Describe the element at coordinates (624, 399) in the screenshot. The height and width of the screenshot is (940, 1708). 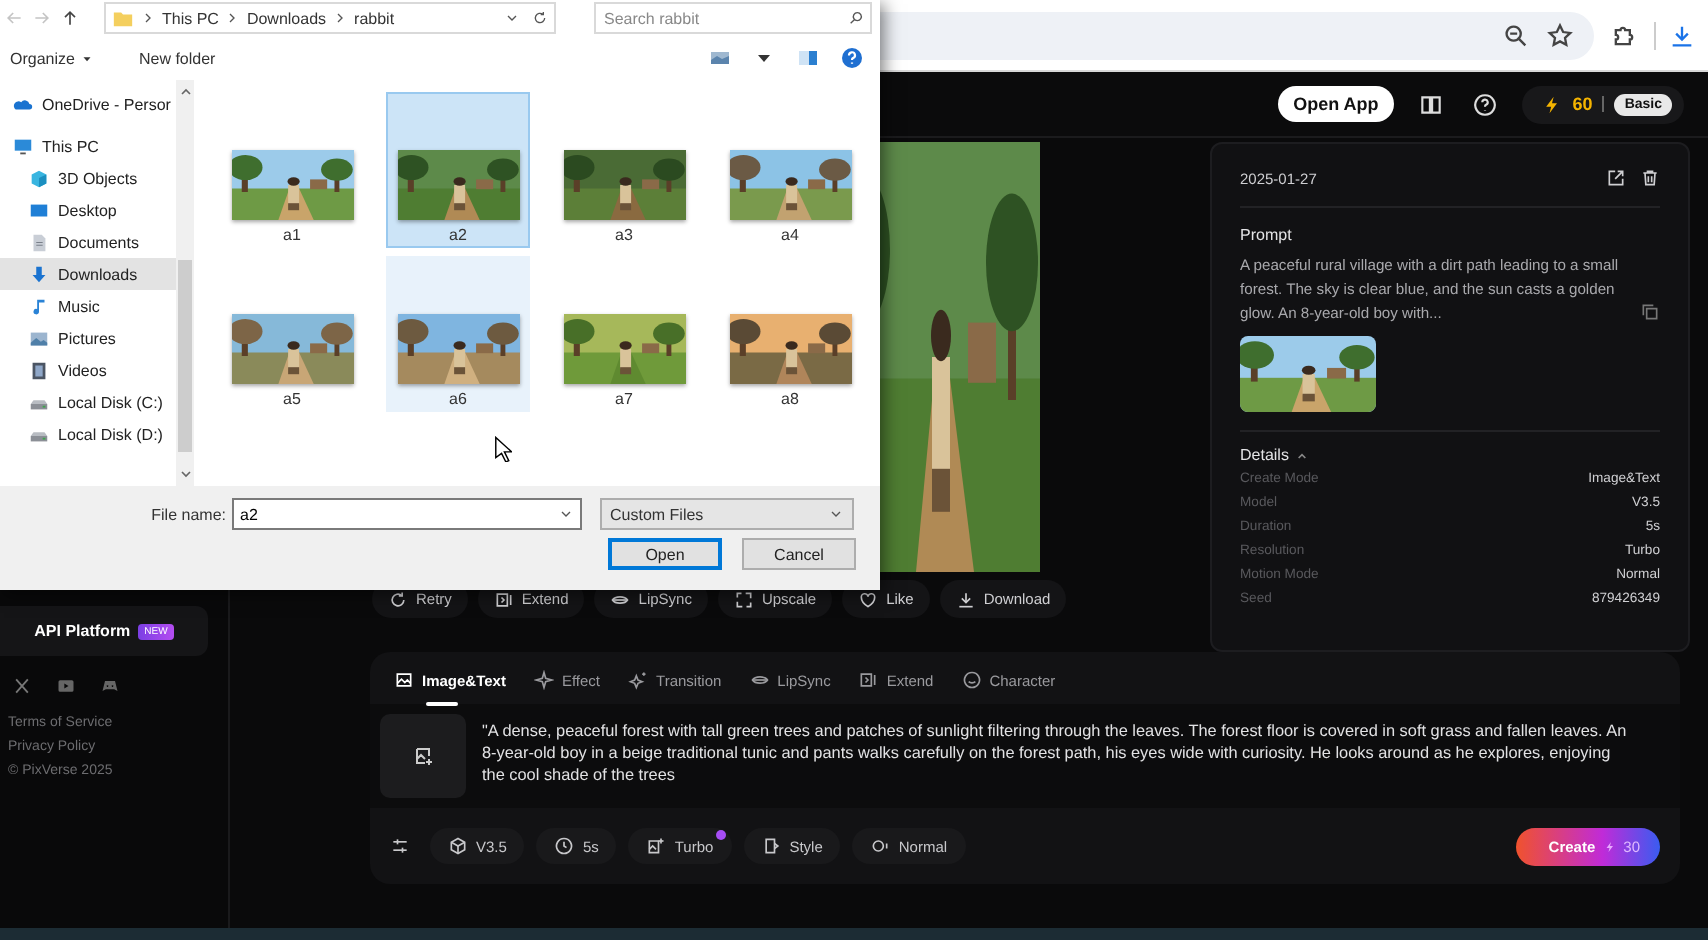
I see `file-name: a7` at that location.